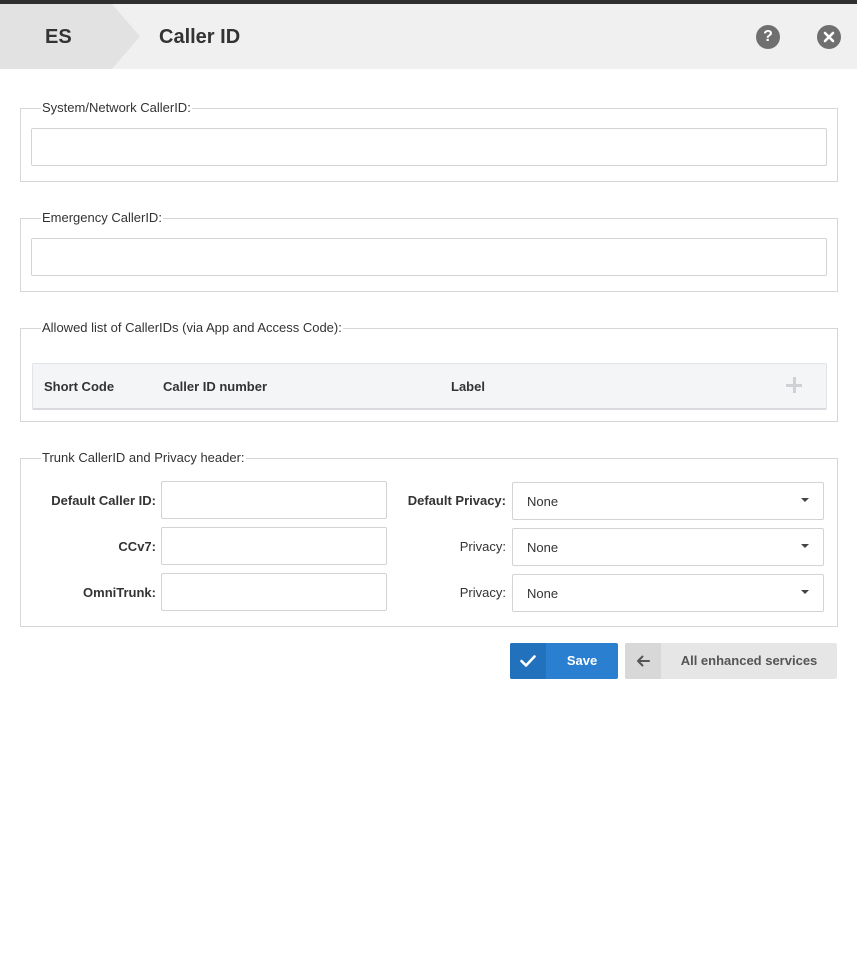 This screenshot has width=857, height=954. Describe the element at coordinates (428, 36) in the screenshot. I see `page-header: ES Caller ID ?` at that location.